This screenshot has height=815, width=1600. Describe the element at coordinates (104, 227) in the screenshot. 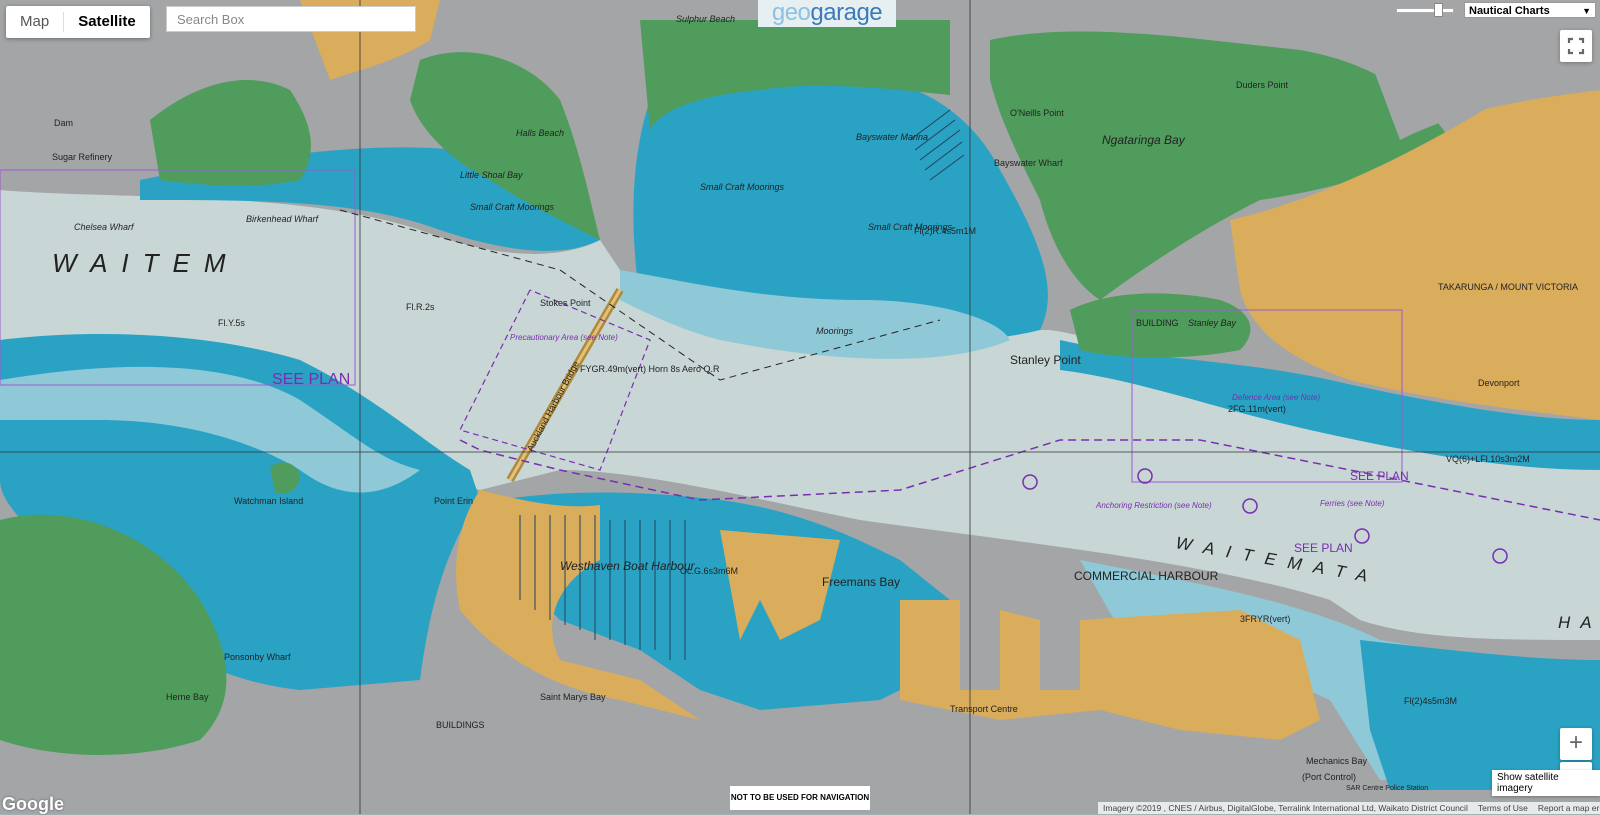

I see `label-chelsea-wharf: Chelsea Wharf` at that location.